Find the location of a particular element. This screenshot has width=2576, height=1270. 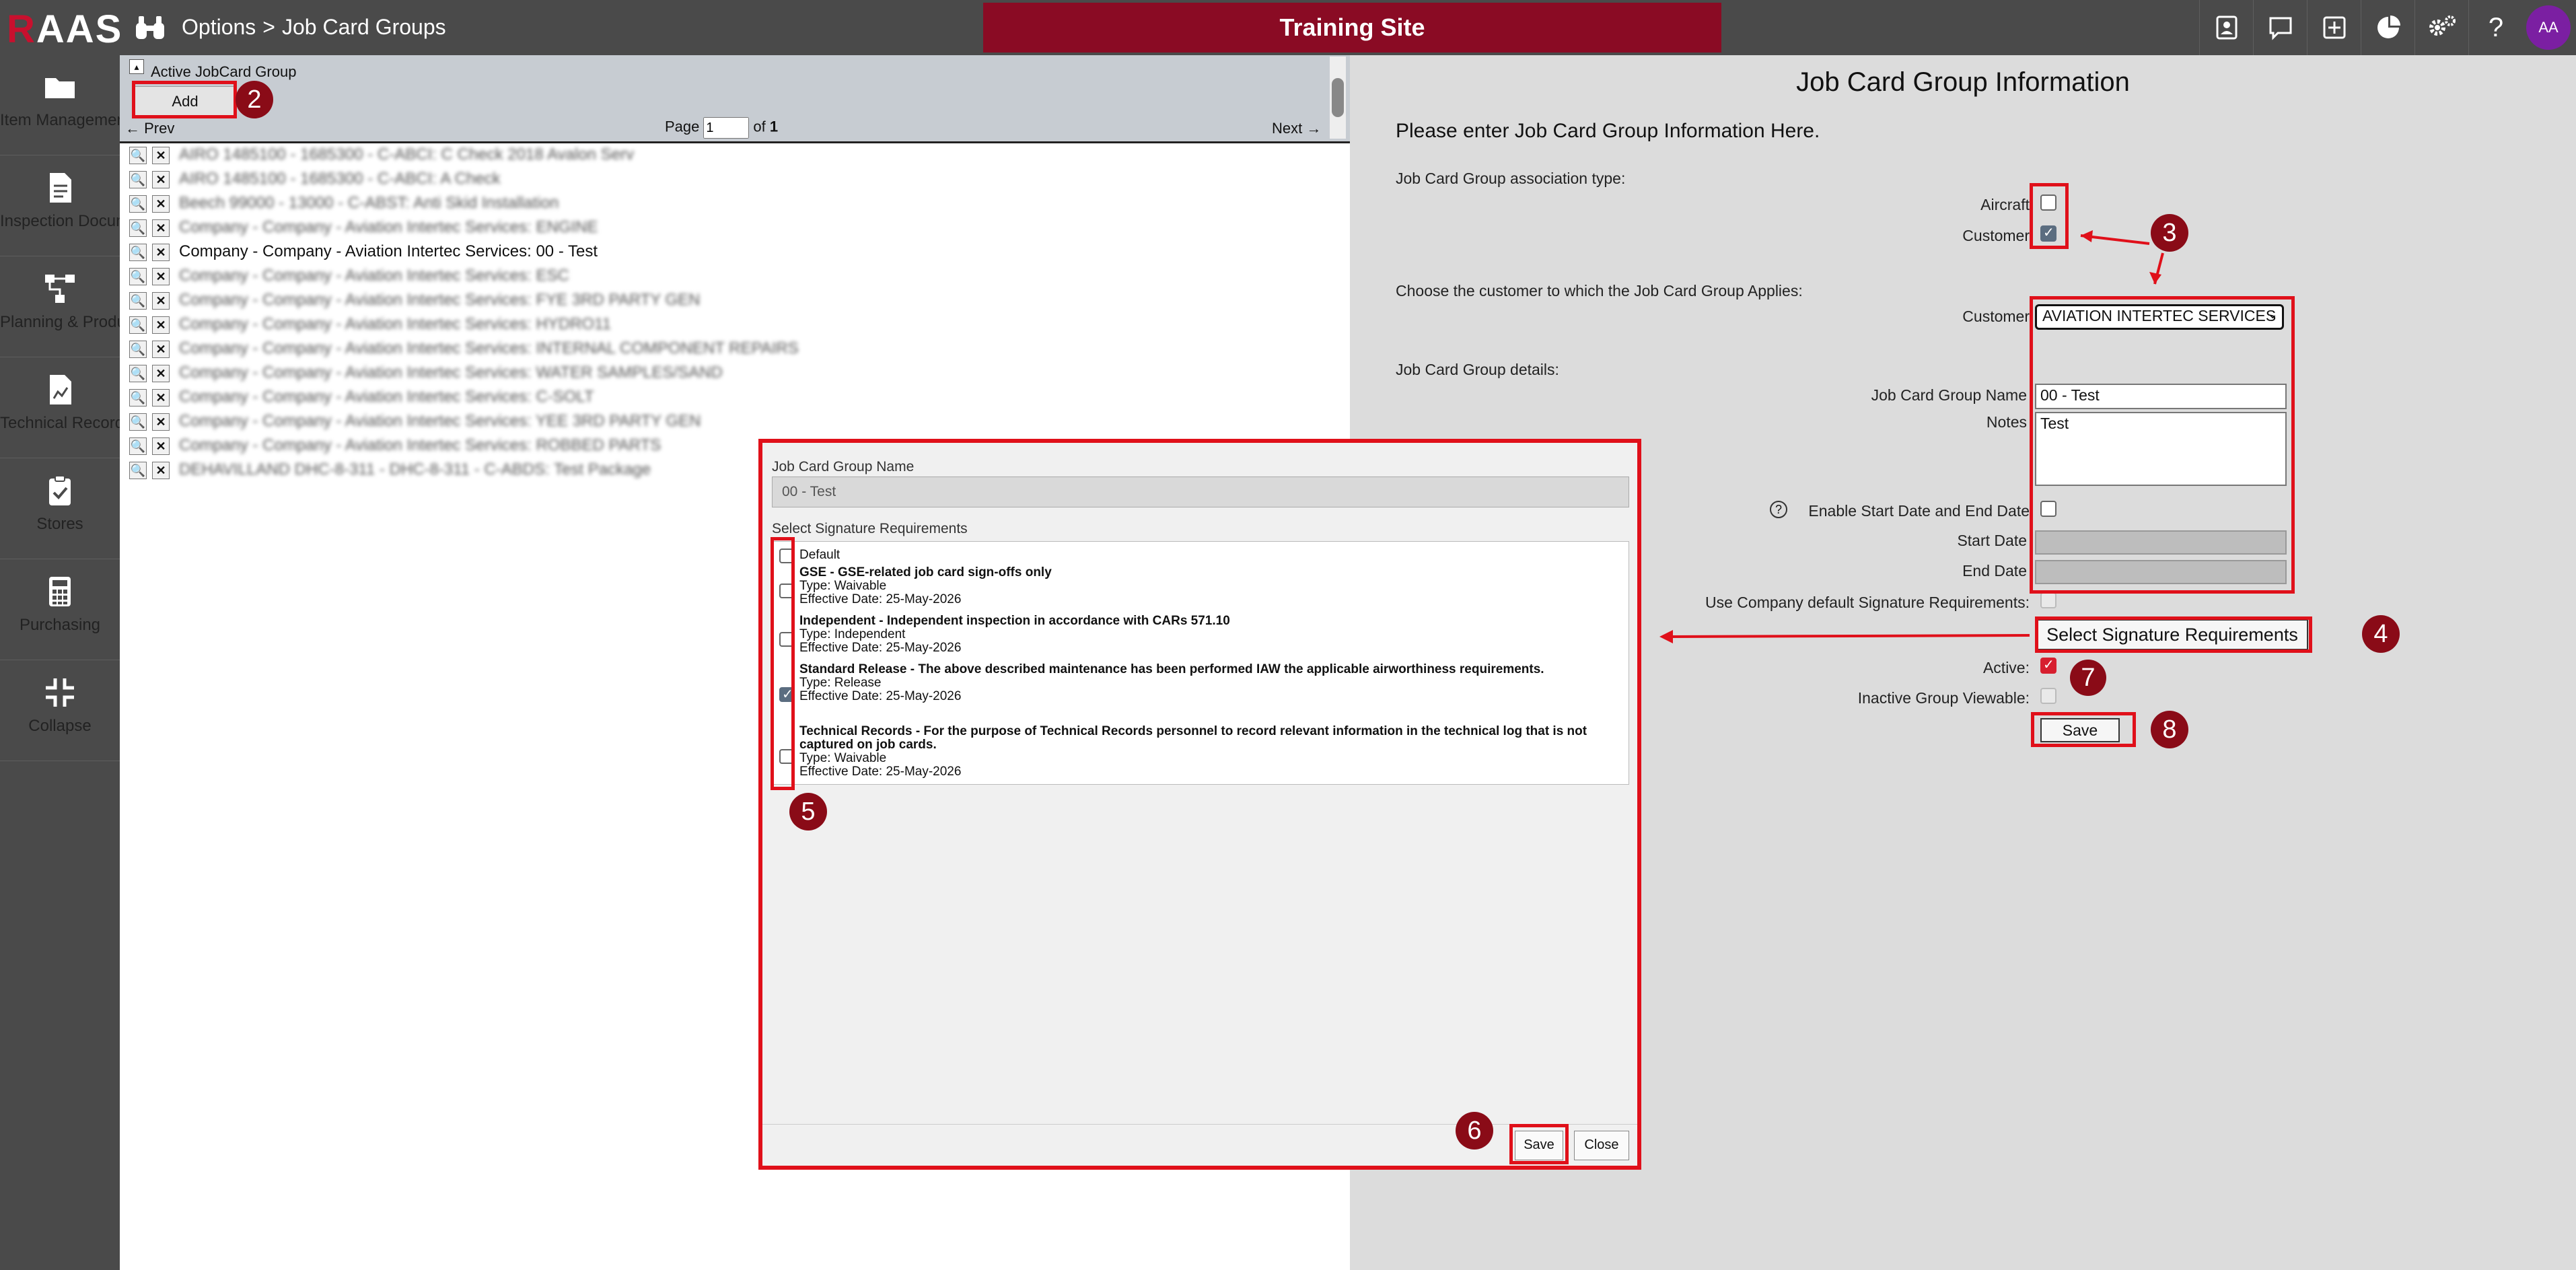

sidebar-item-collapse: Collapse is located at coordinates (60, 711).